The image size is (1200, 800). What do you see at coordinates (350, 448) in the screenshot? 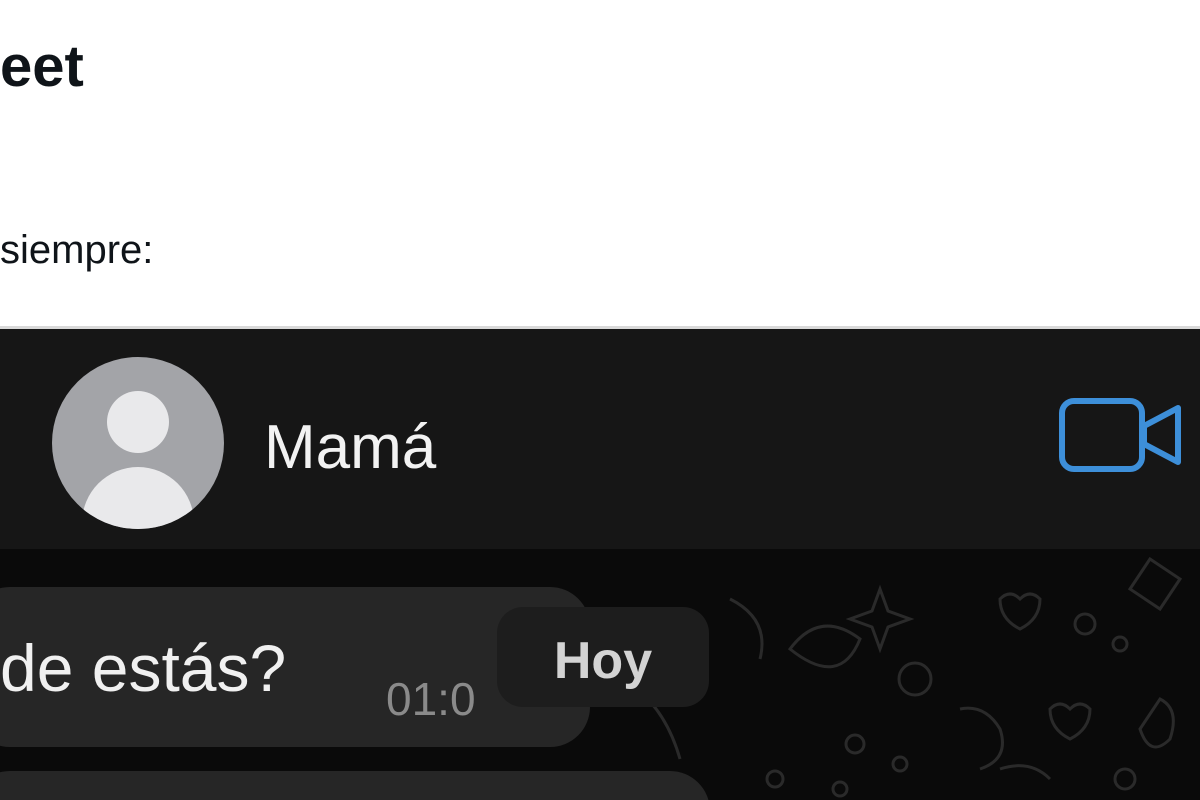
I see `contact-name: Mamá` at bounding box center [350, 448].